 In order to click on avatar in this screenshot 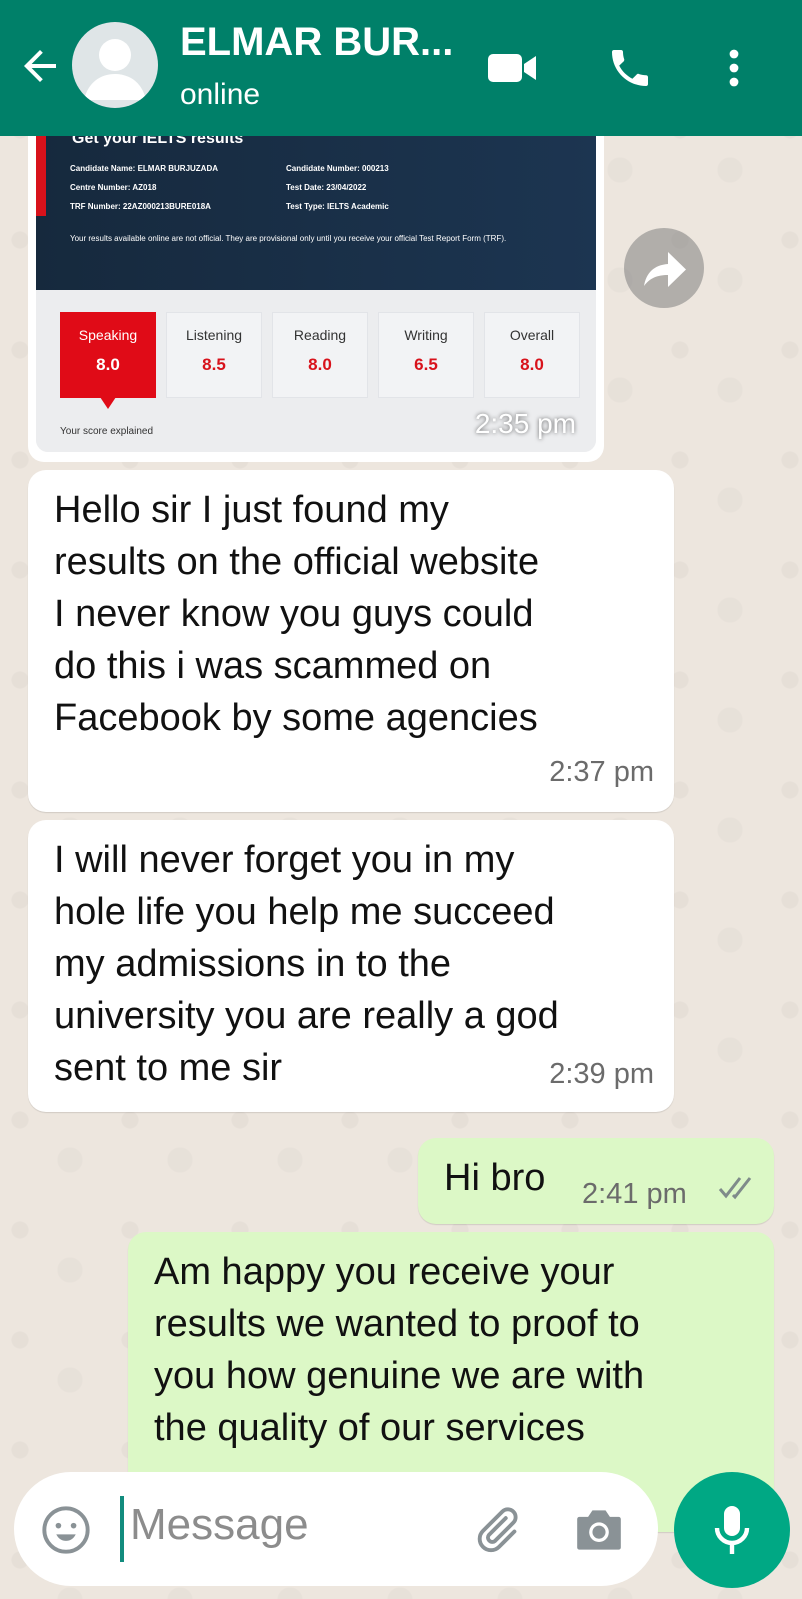, I will do `click(115, 65)`.